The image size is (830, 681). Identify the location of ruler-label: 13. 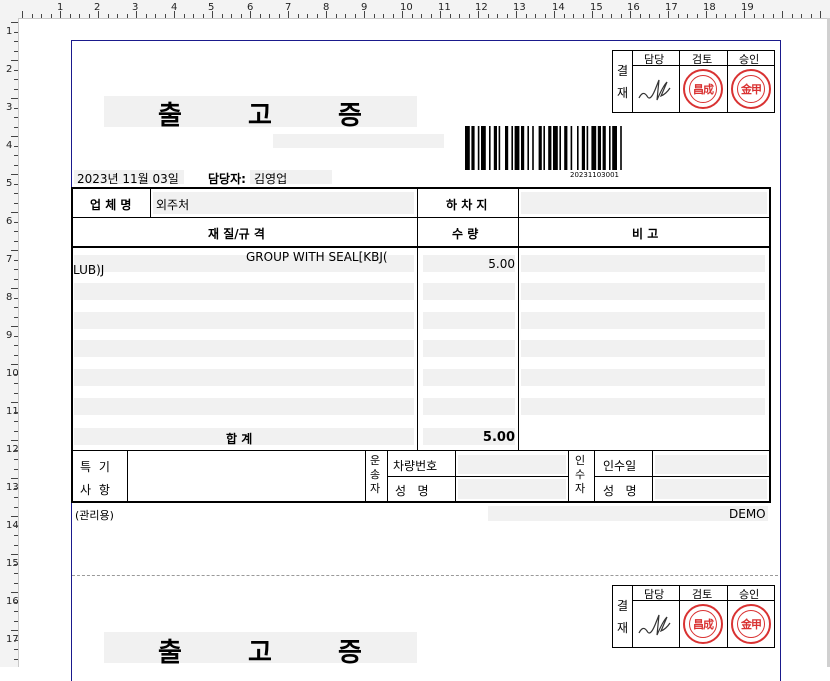
(519, 7).